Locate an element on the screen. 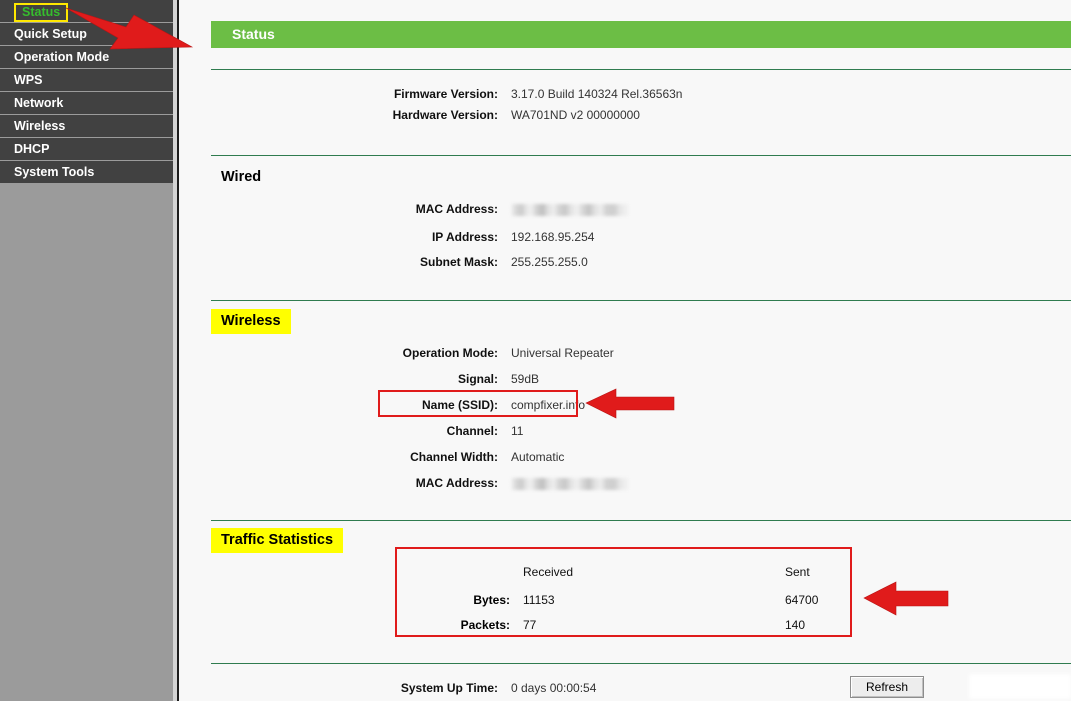 The image size is (1071, 701). row-wireless-signal: Signal: 59dB is located at coordinates (491, 379).